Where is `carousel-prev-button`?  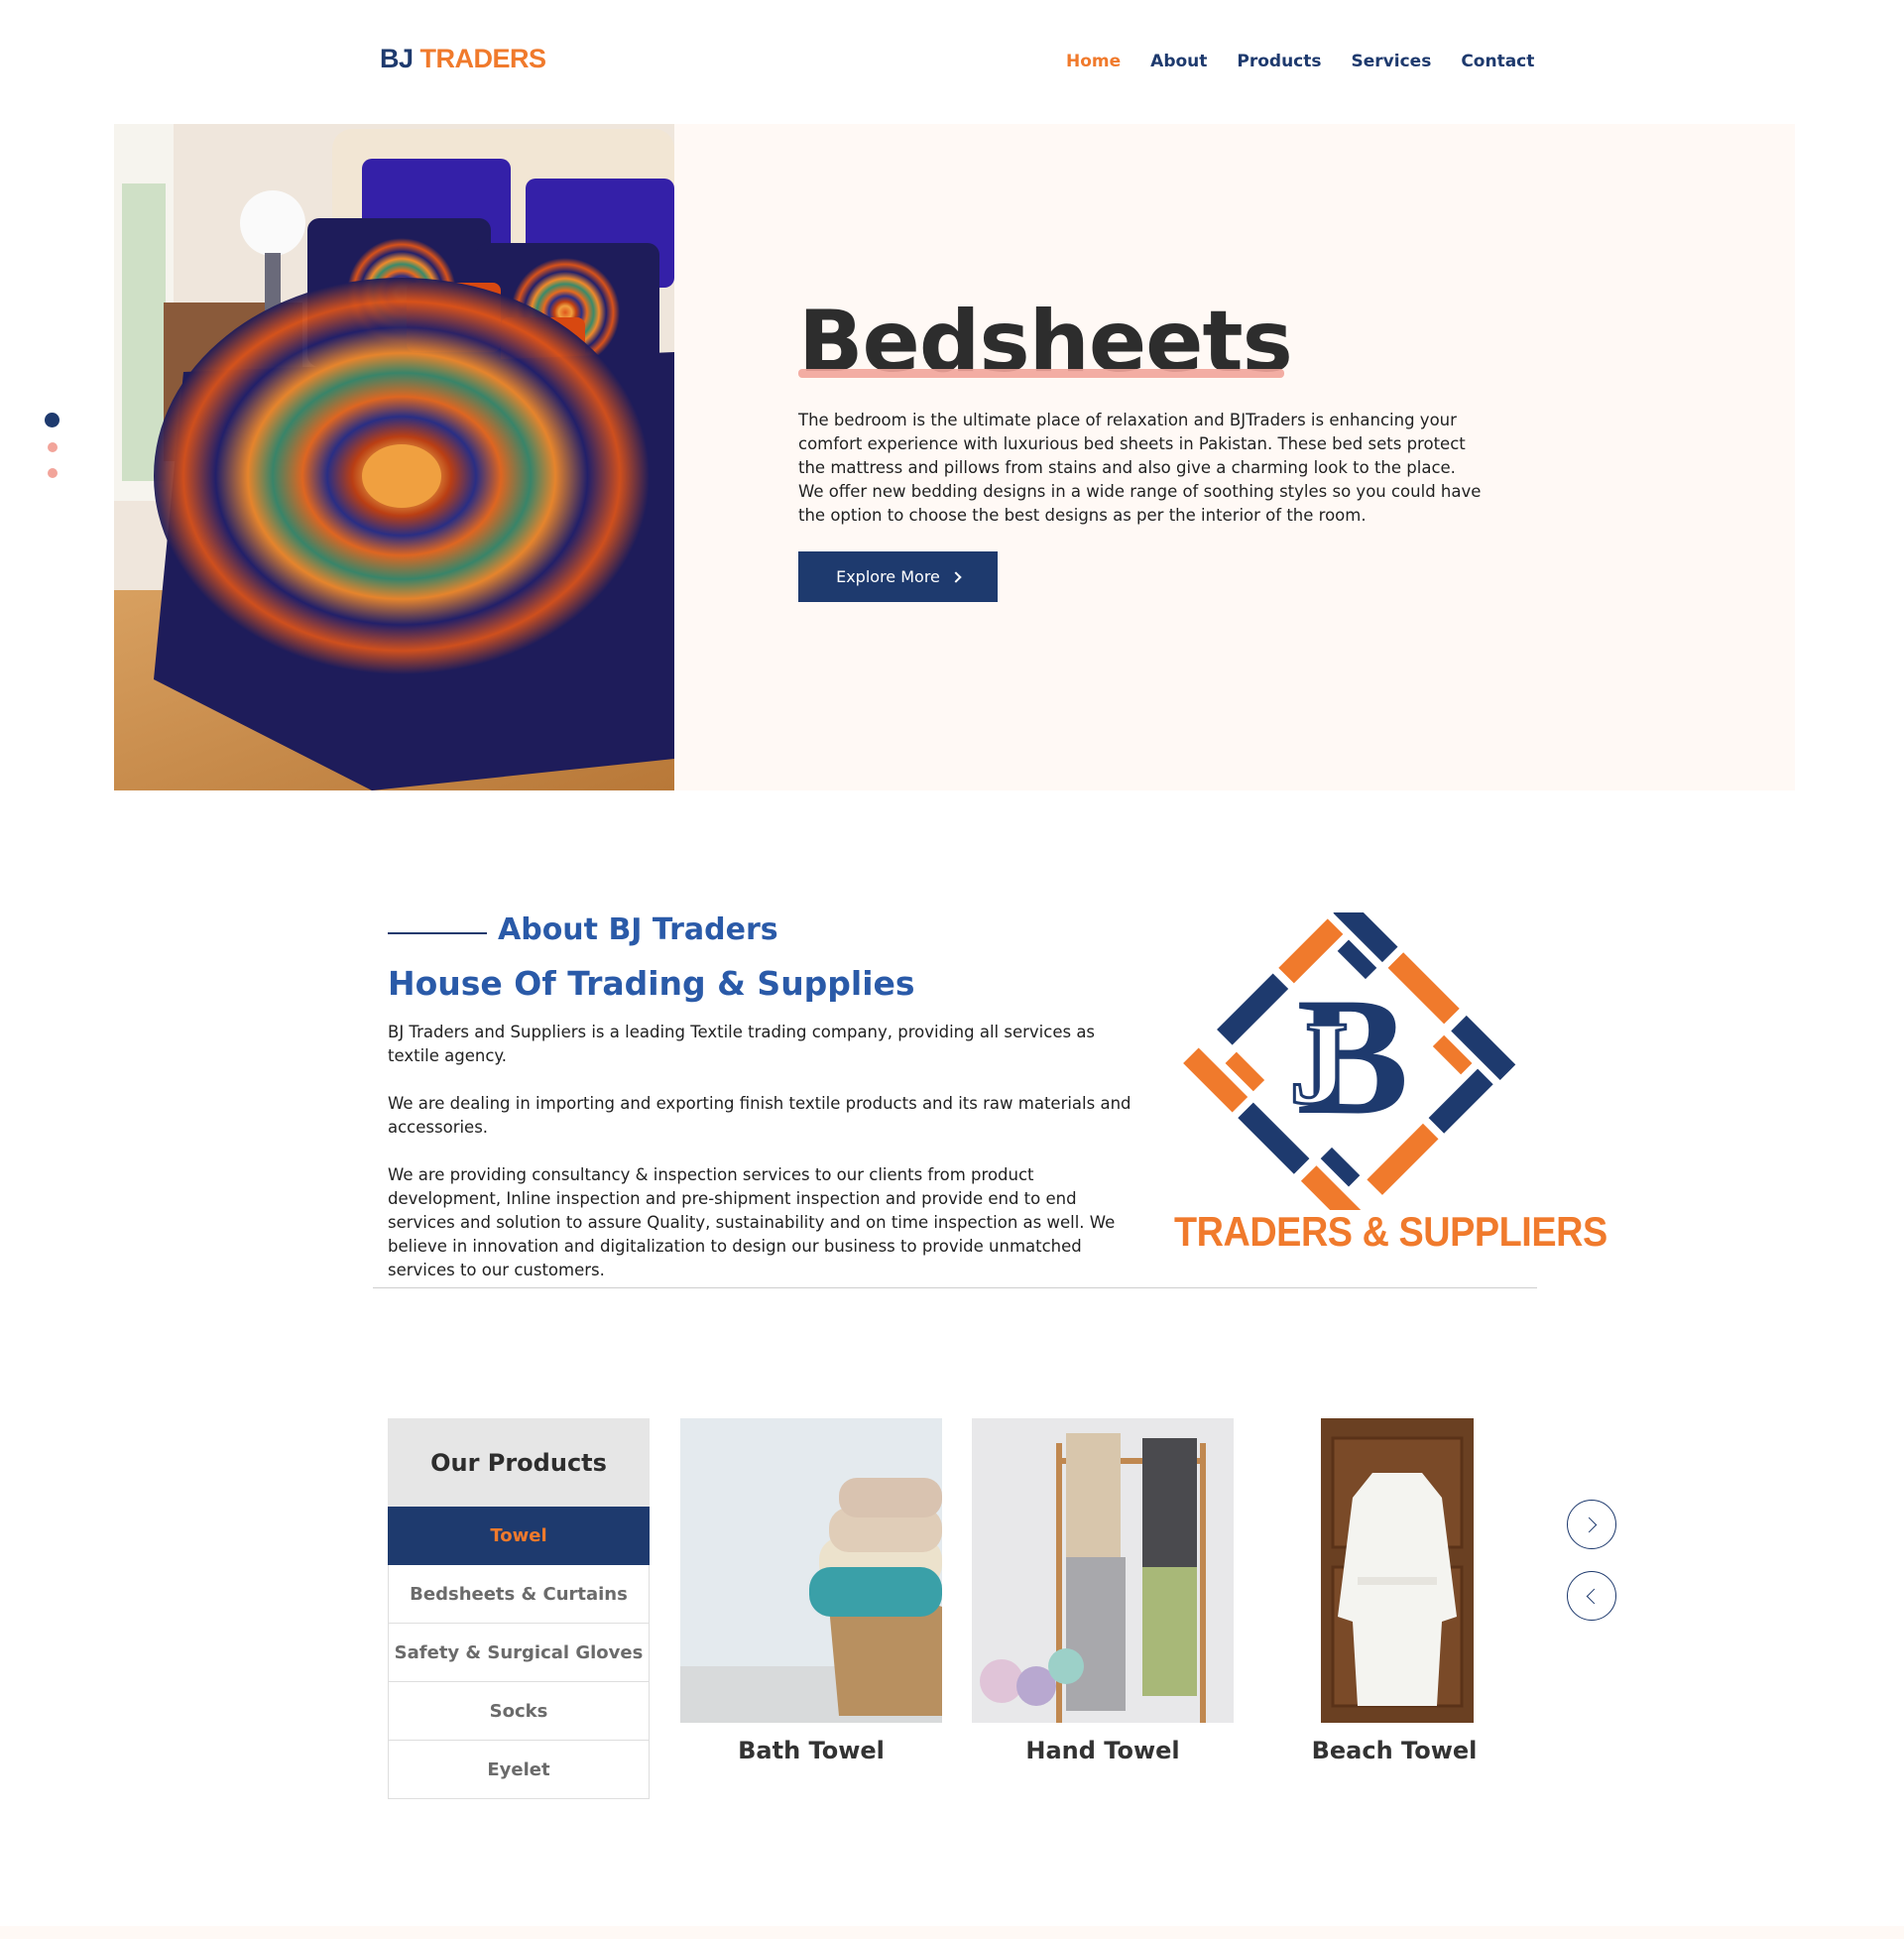 carousel-prev-button is located at coordinates (1591, 1596).